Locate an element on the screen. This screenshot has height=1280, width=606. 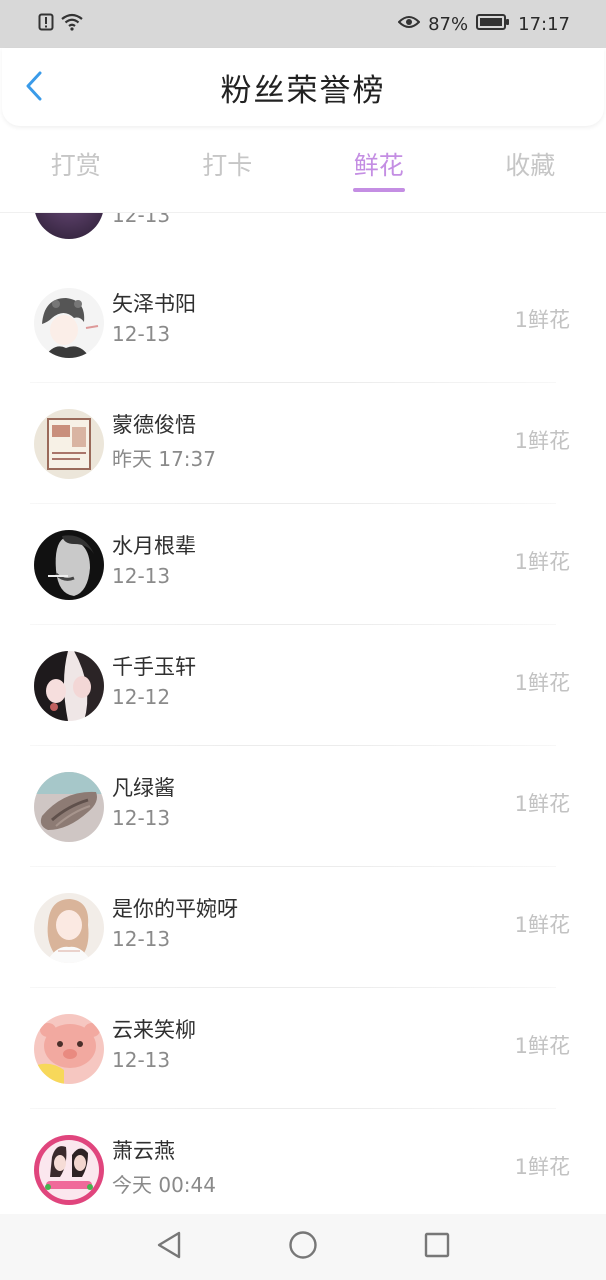
list-item: 萧云燕 今天 00:44 1鲜花 is located at coordinates (303, 1162).